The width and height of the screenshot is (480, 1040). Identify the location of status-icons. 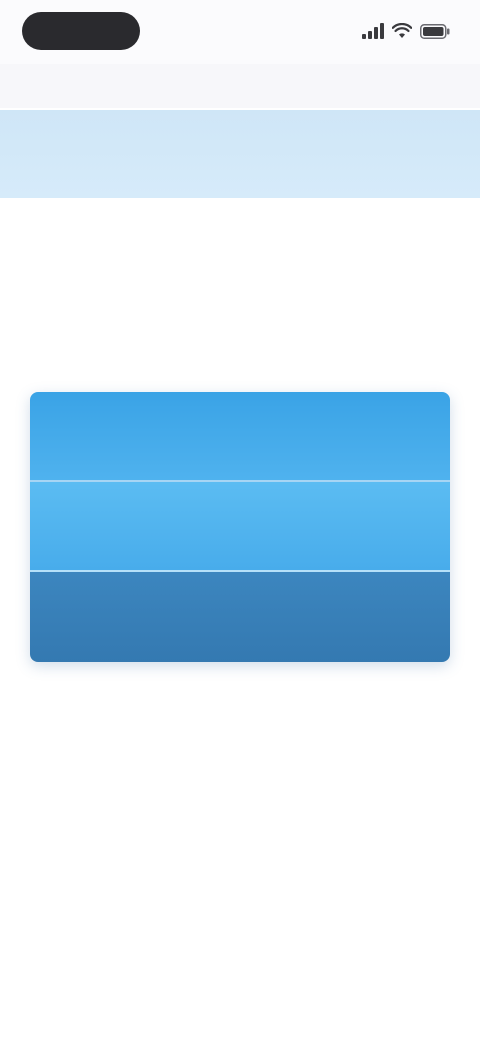
(406, 31).